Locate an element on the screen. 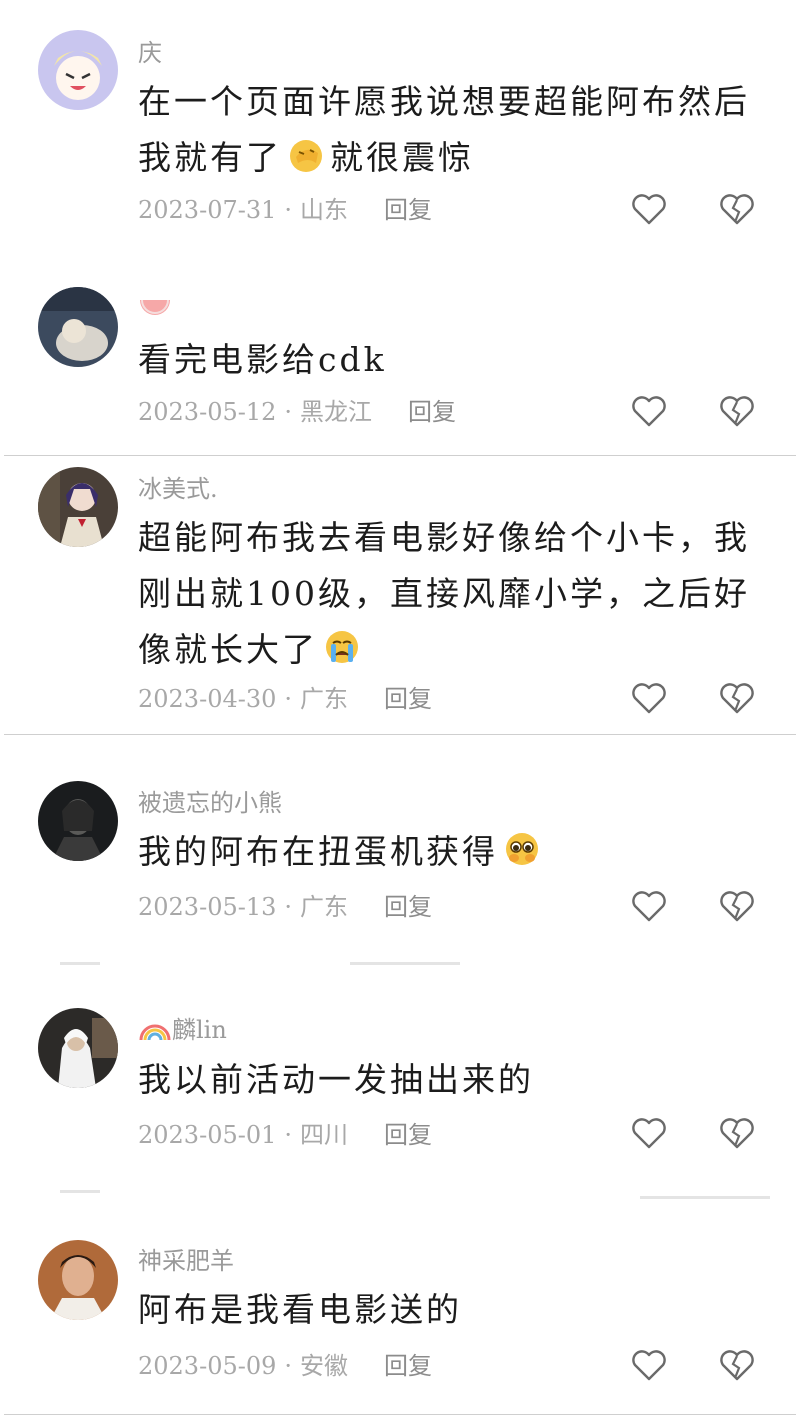 The height and width of the screenshot is (1419, 800). comment-meta: 2023-05-13 · 广东 回复 is located at coordinates (285, 907).